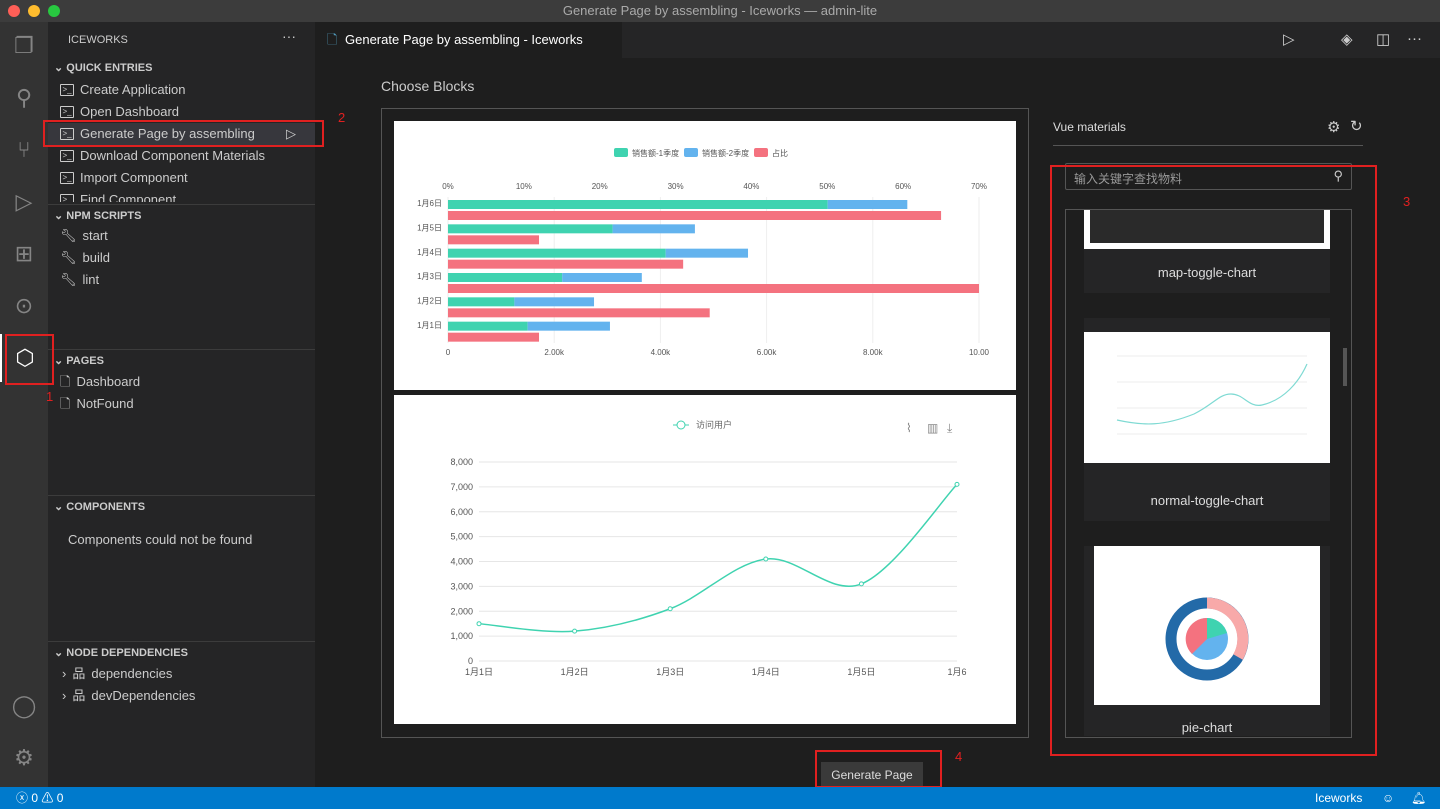 The height and width of the screenshot is (809, 1440). Describe the element at coordinates (676, 186) in the screenshot. I see `x-top-tick-label: 30%` at that location.